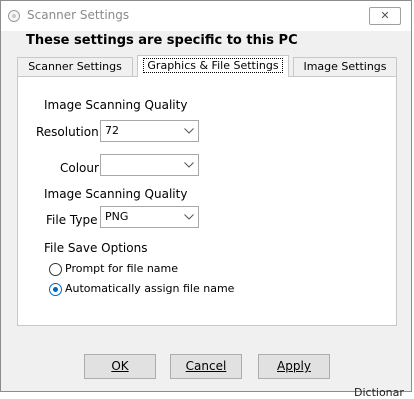  Describe the element at coordinates (116, 194) in the screenshot. I see `section-heading-quality-2: Image Scanning Quality` at that location.